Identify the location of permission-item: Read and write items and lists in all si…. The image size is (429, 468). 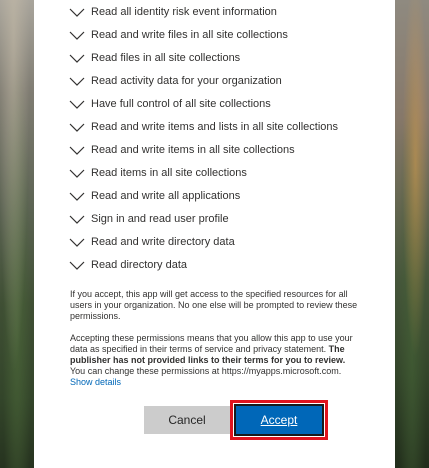
(213, 127).